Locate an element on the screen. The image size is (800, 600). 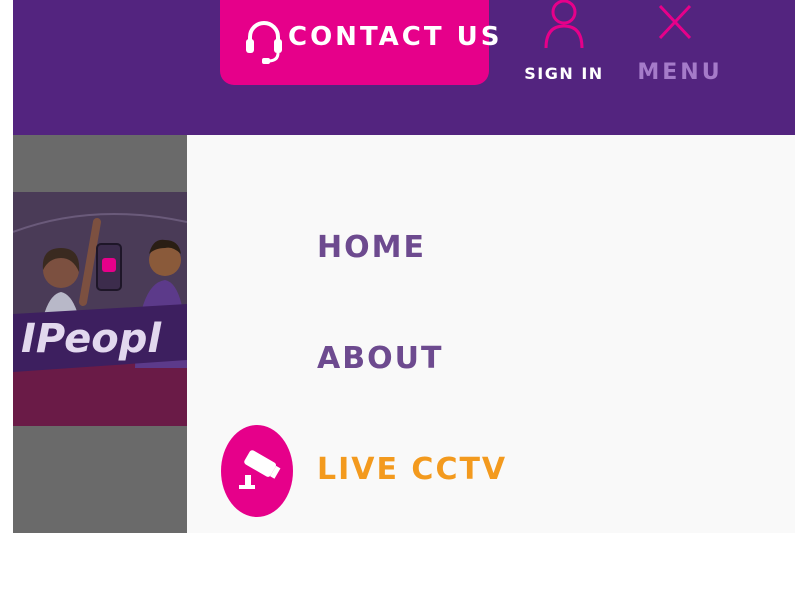
cctv-camera-icon is located at coordinates (257, 471).